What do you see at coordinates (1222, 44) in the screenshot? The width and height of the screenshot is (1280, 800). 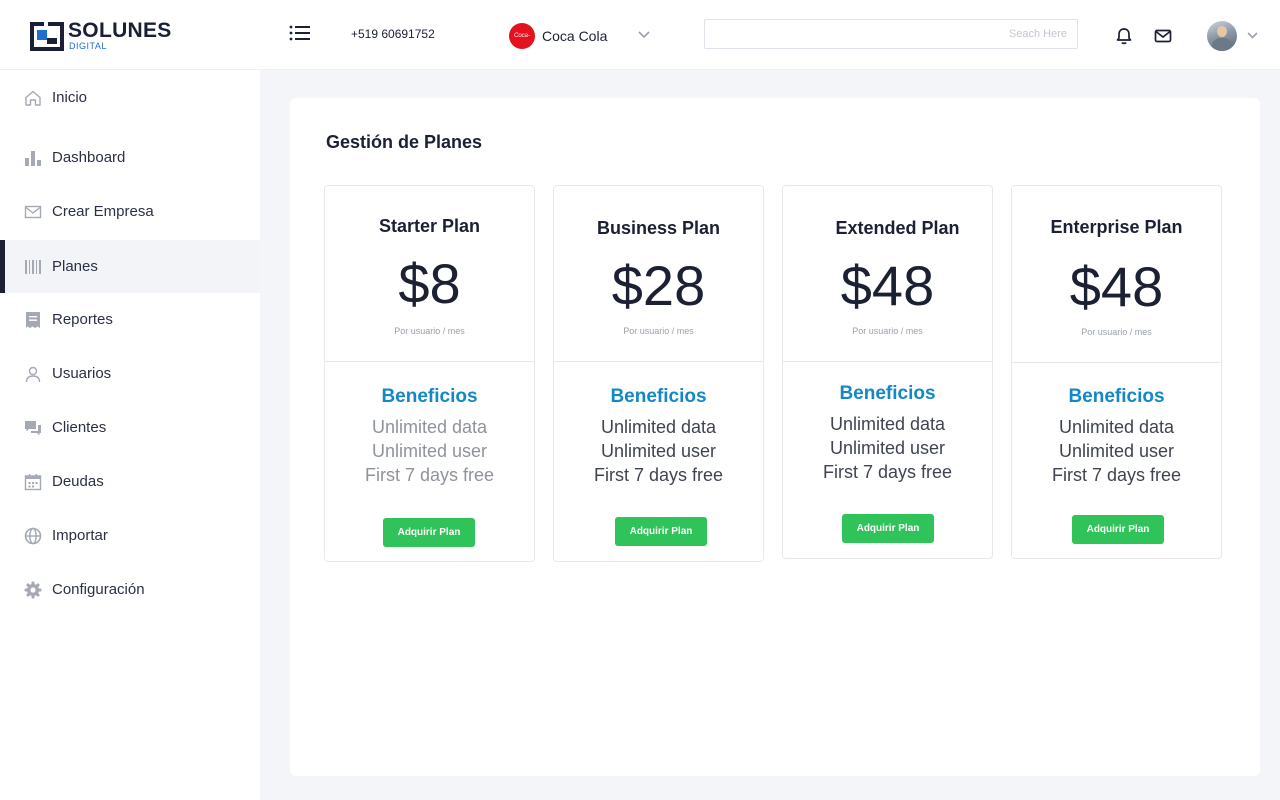 I see `avatar-body` at bounding box center [1222, 44].